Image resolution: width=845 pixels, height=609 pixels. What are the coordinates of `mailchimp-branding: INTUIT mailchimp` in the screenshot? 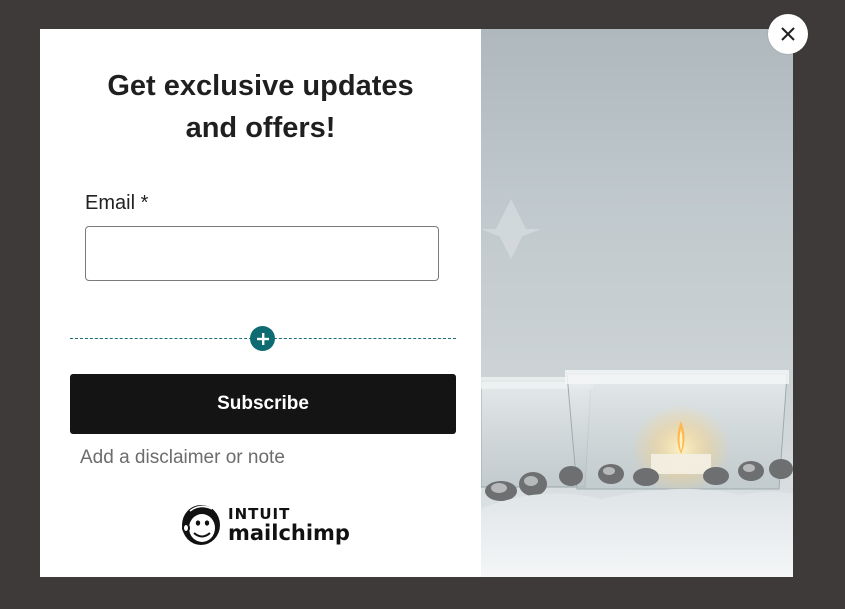 It's located at (265, 525).